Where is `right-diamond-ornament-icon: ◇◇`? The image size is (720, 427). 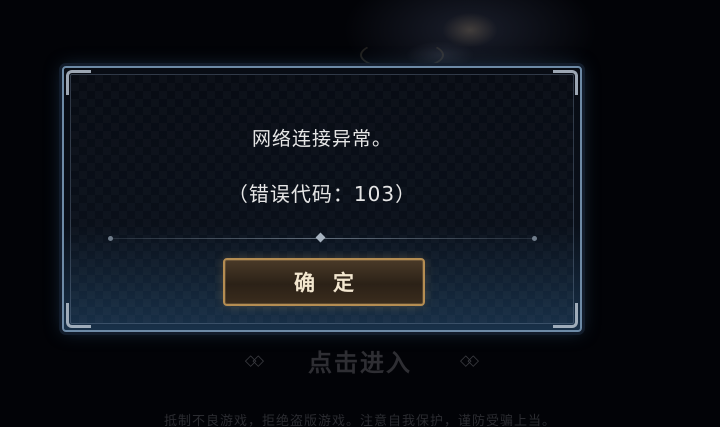
right-diamond-ornament-icon: ◇◇ is located at coordinates (469, 360).